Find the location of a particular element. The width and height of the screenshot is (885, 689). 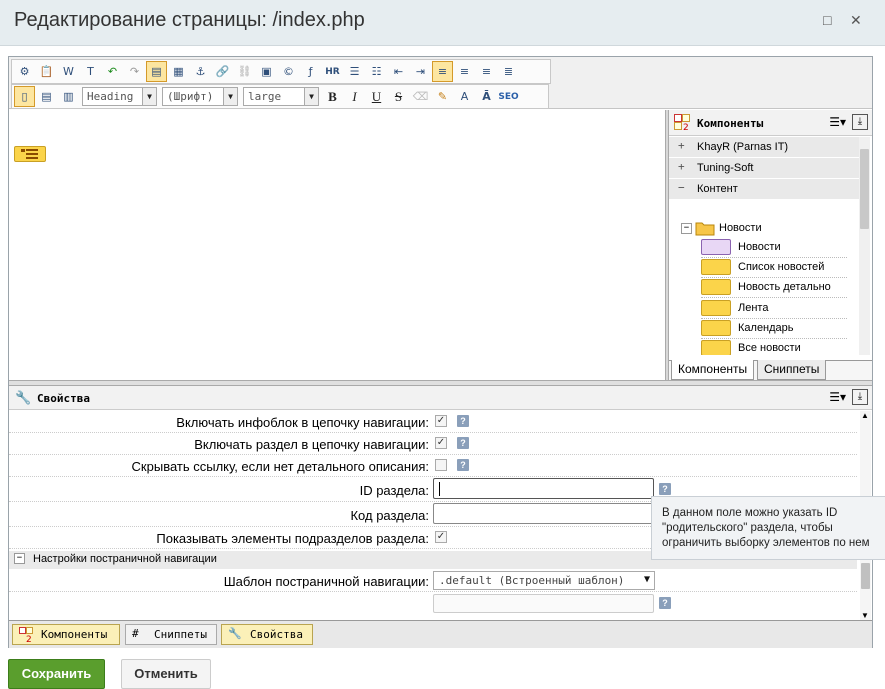

image-icon: ▣ is located at coordinates (266, 71).